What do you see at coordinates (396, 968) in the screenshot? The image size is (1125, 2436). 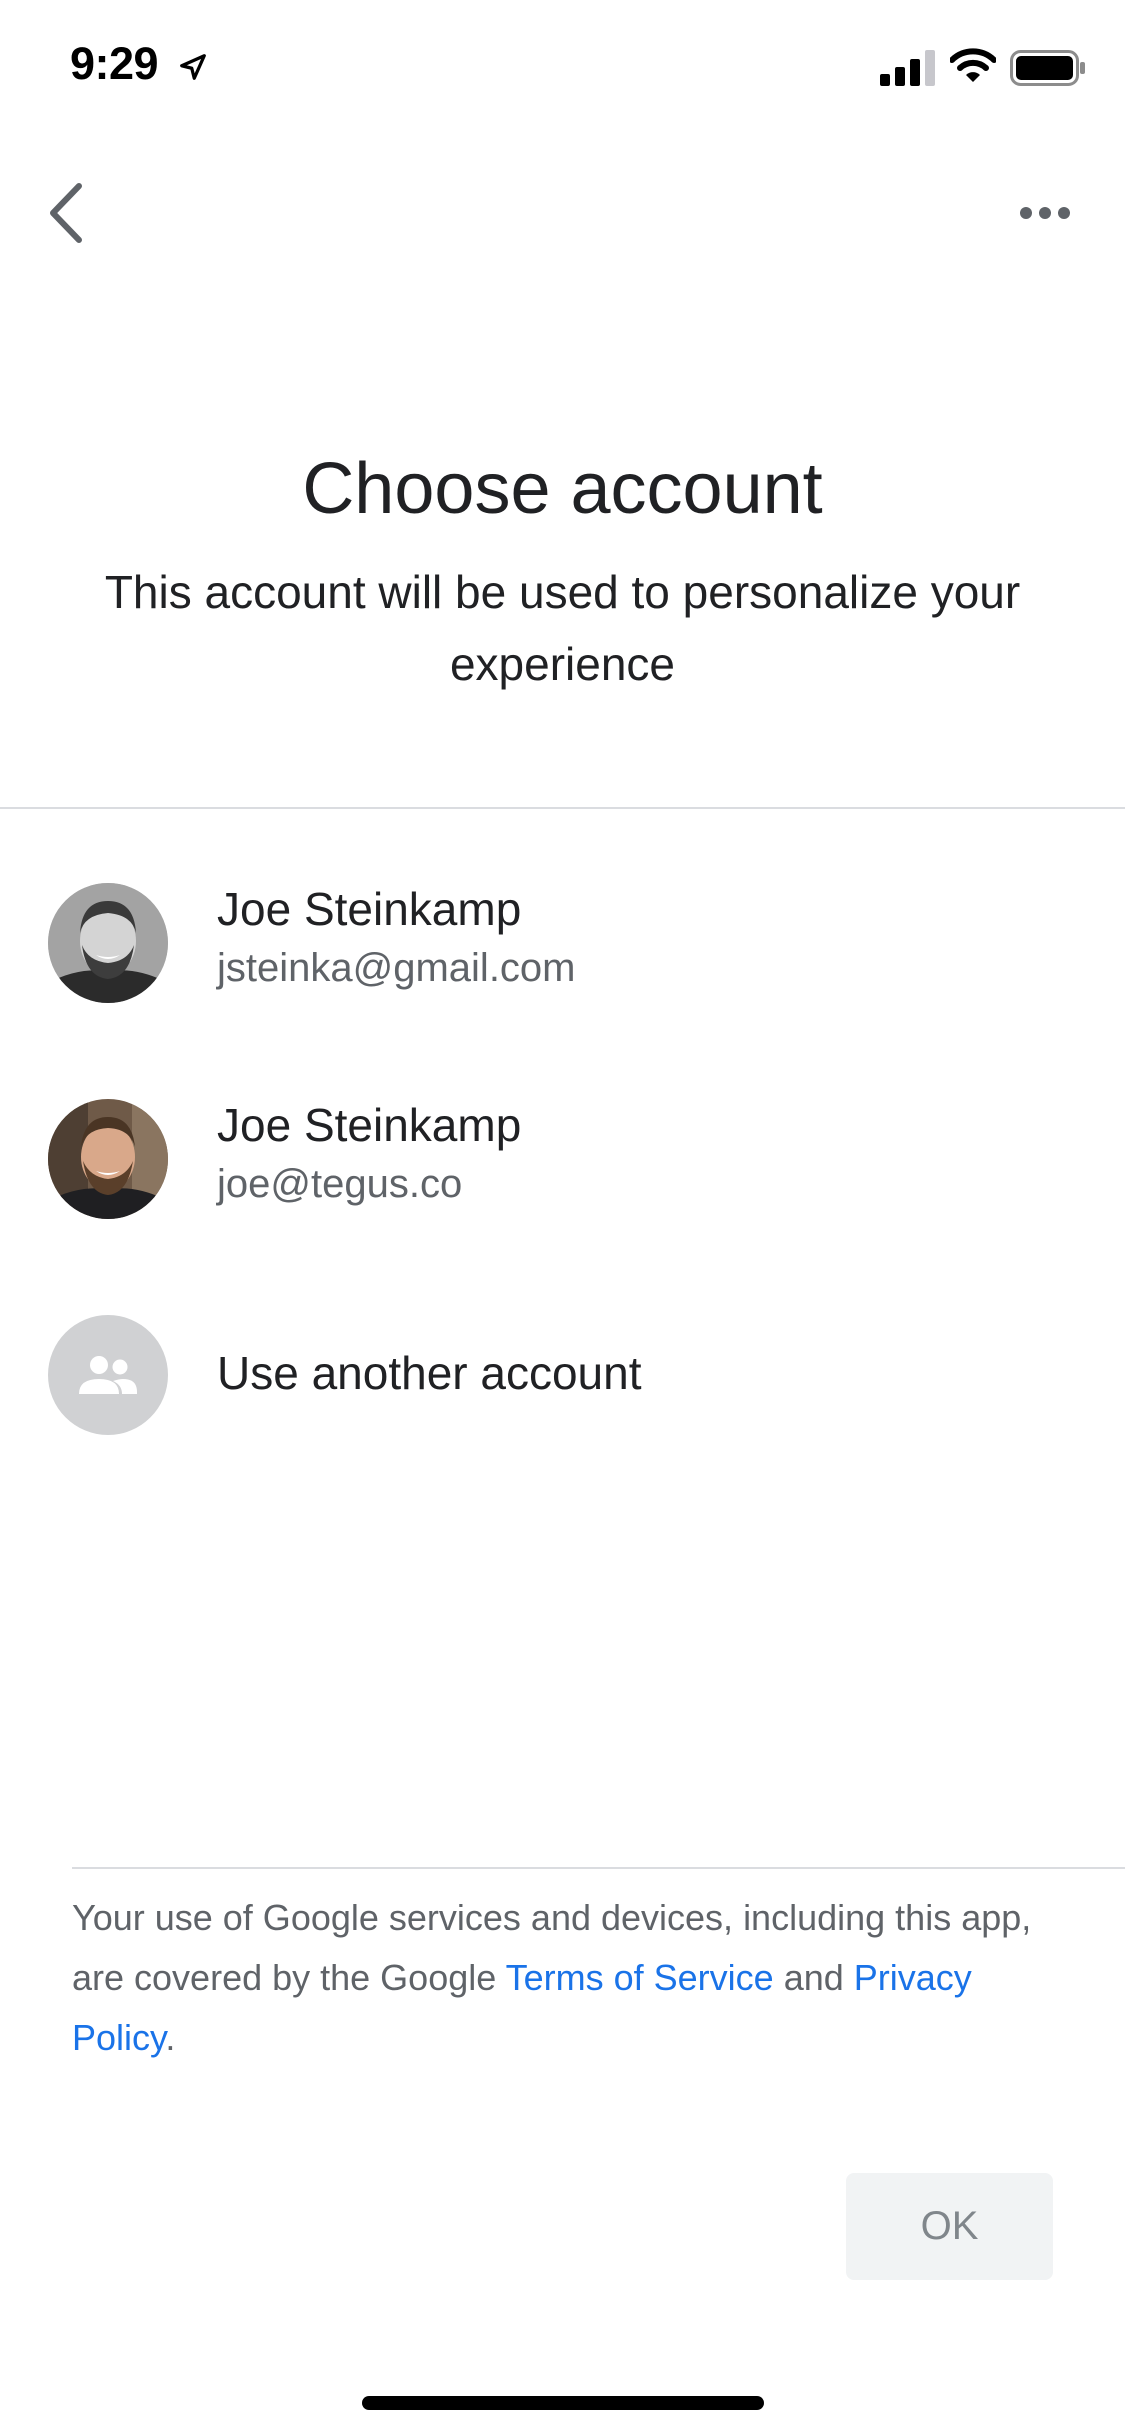 I see `account-email: jsteinka@gmail.com` at bounding box center [396, 968].